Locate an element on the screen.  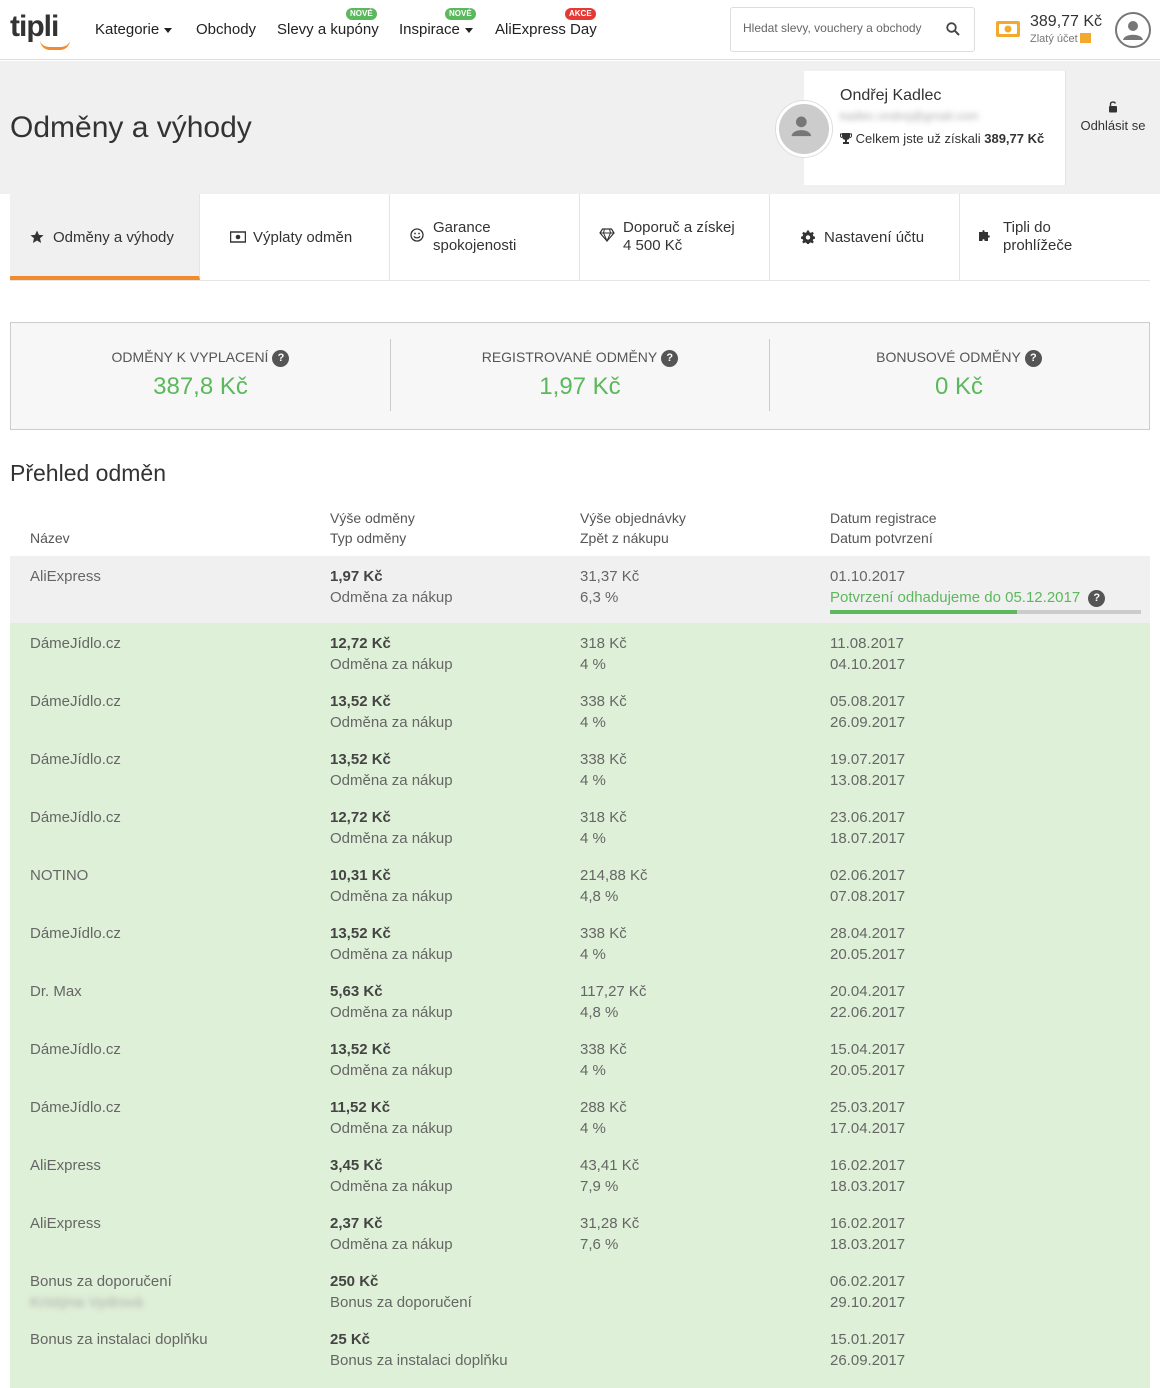
gear-icon is located at coordinates (808, 237).